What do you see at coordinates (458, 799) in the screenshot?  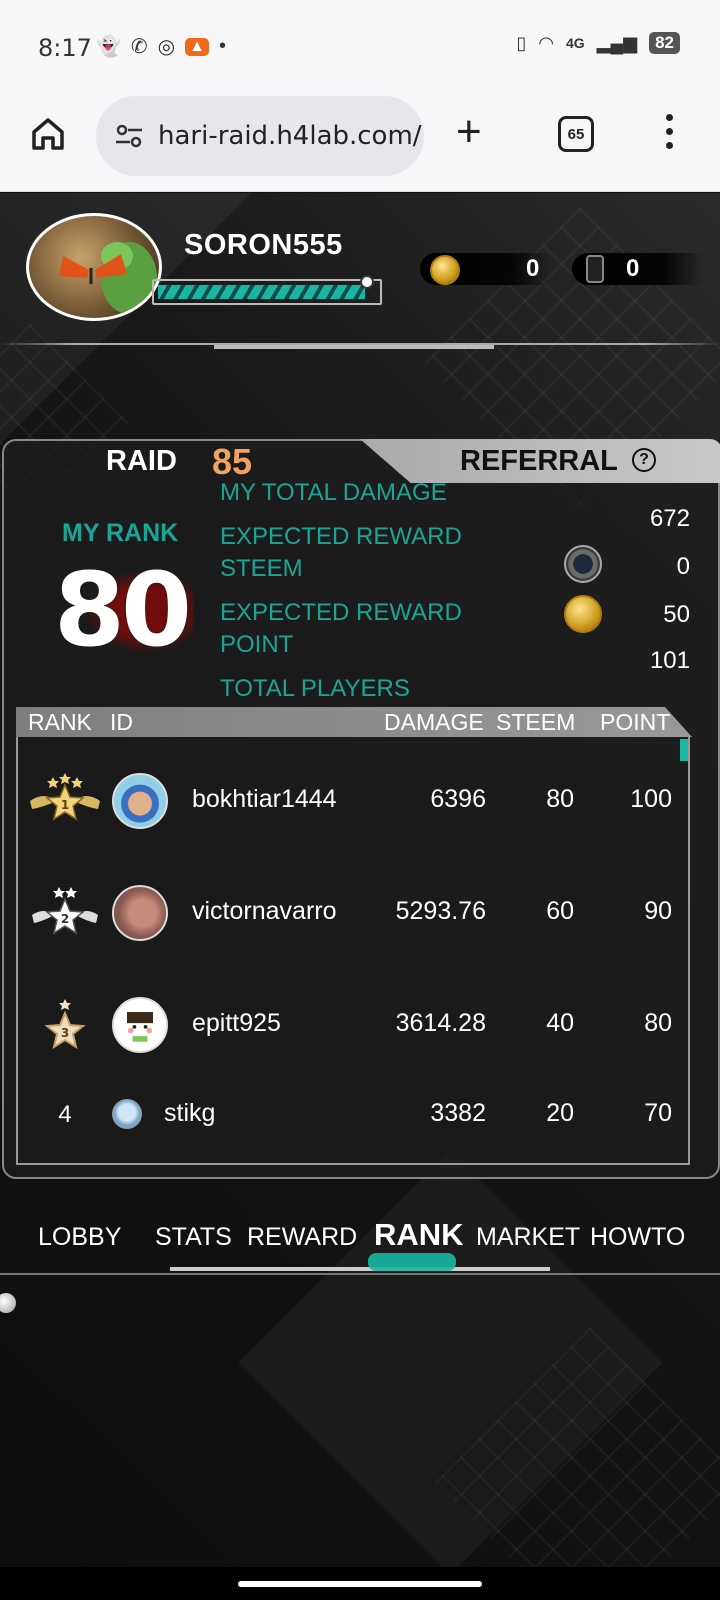 I see `user-damage: 6396` at bounding box center [458, 799].